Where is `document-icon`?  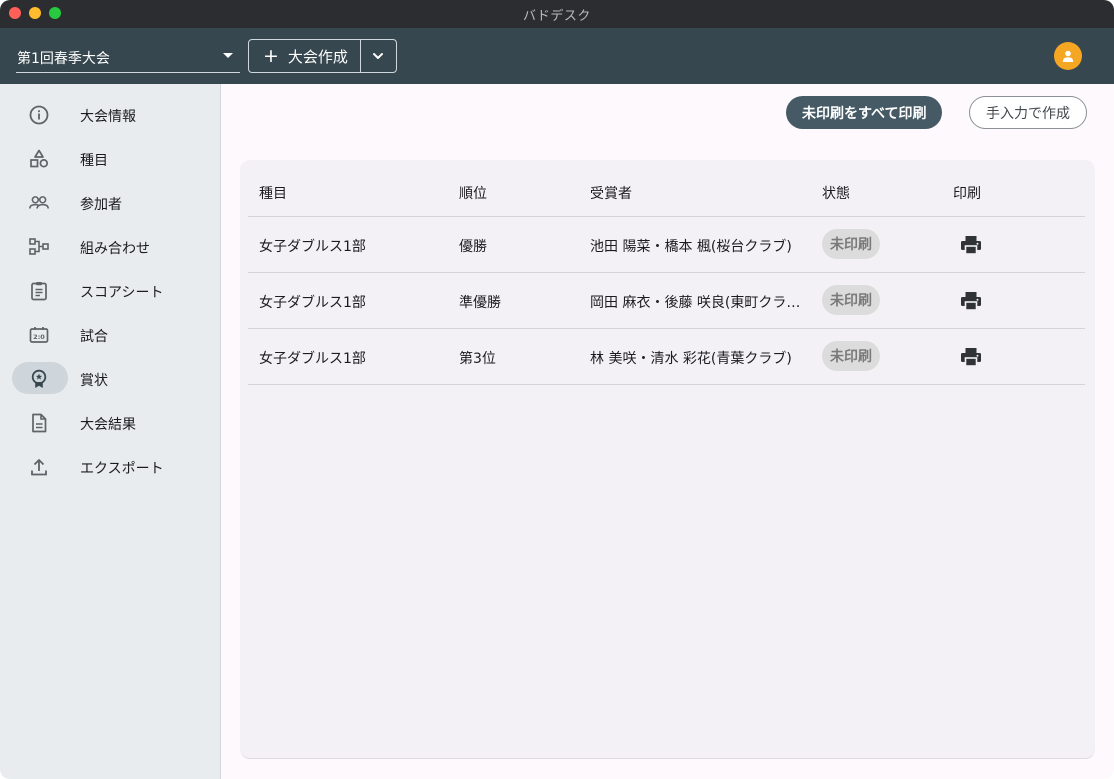 document-icon is located at coordinates (39, 423).